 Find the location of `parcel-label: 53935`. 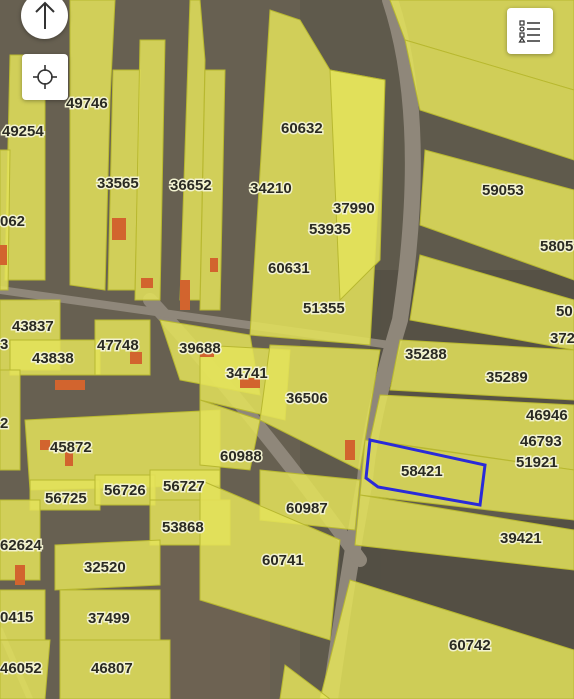

parcel-label: 53935 is located at coordinates (330, 229).